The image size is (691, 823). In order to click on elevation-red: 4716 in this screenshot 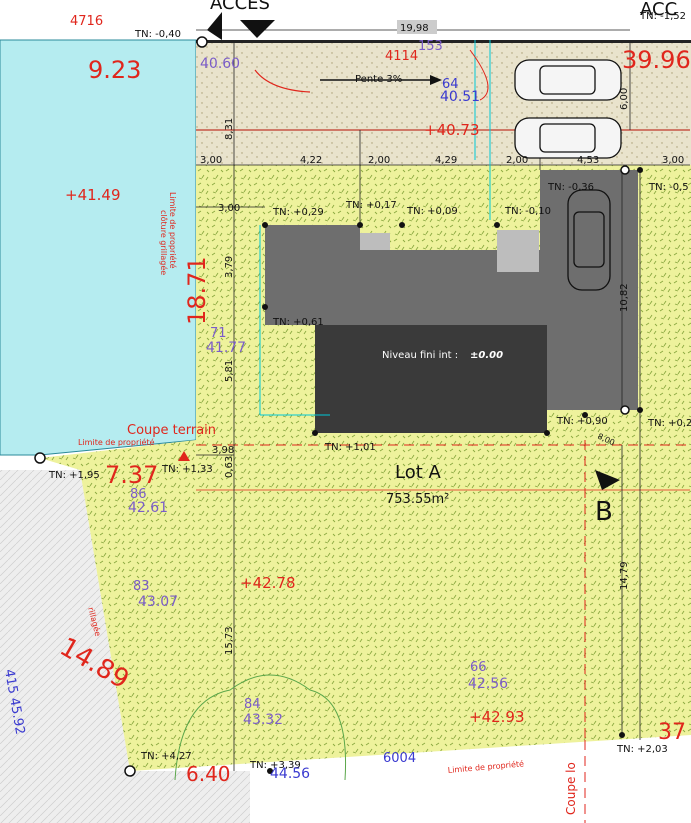, I will do `click(86, 21)`.